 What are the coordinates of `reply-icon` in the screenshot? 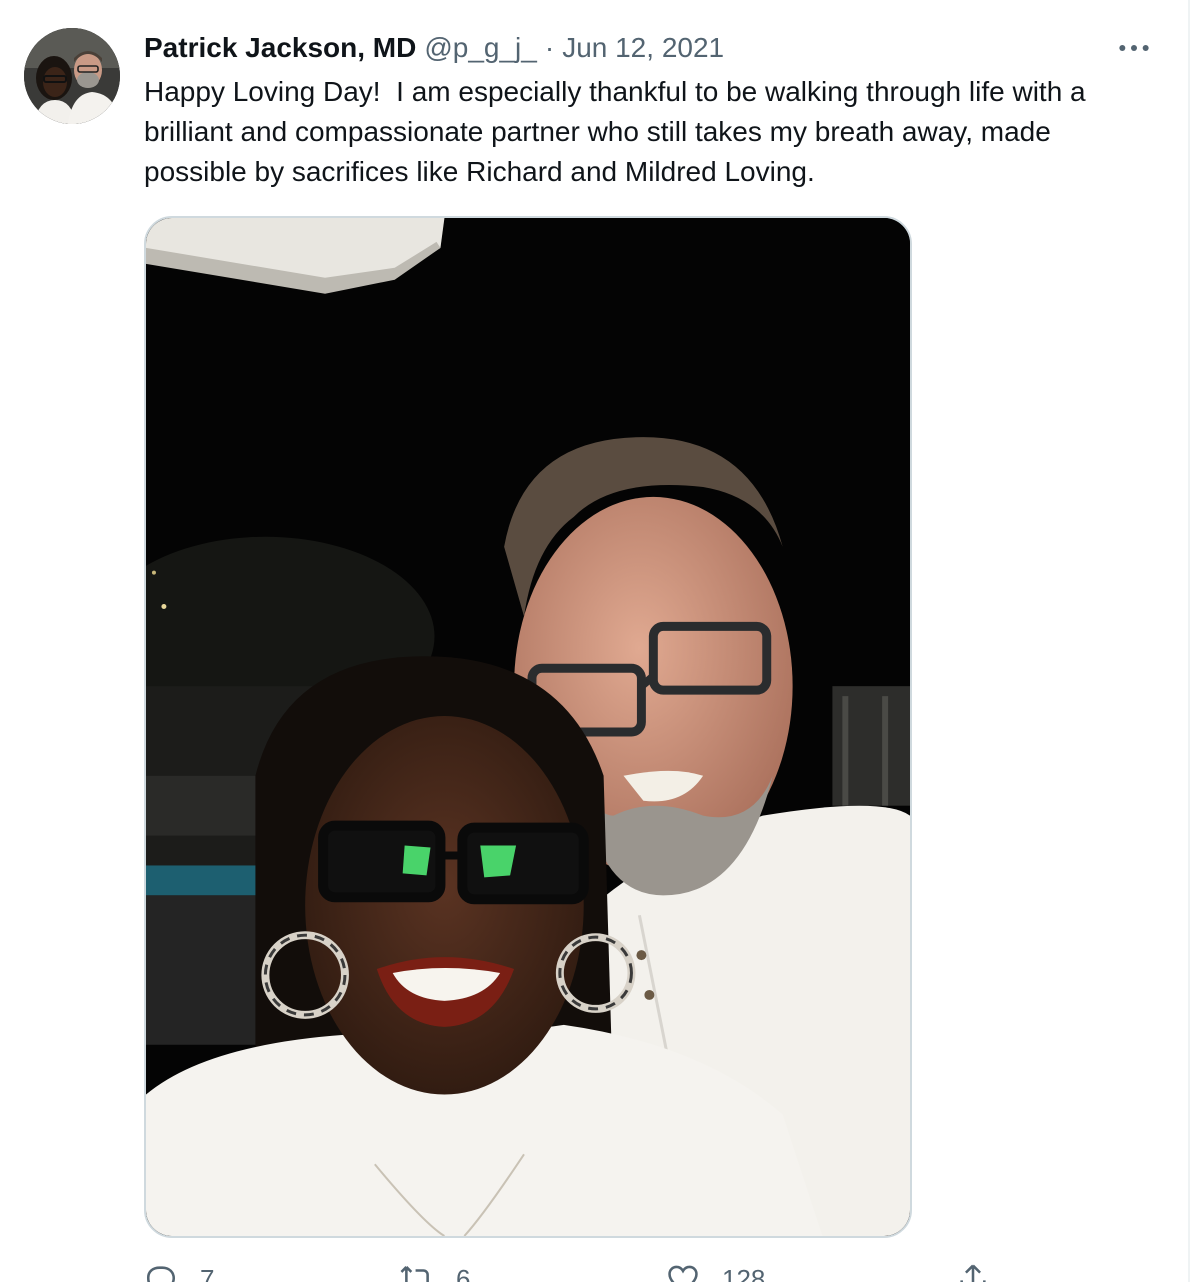 It's located at (161, 1274).